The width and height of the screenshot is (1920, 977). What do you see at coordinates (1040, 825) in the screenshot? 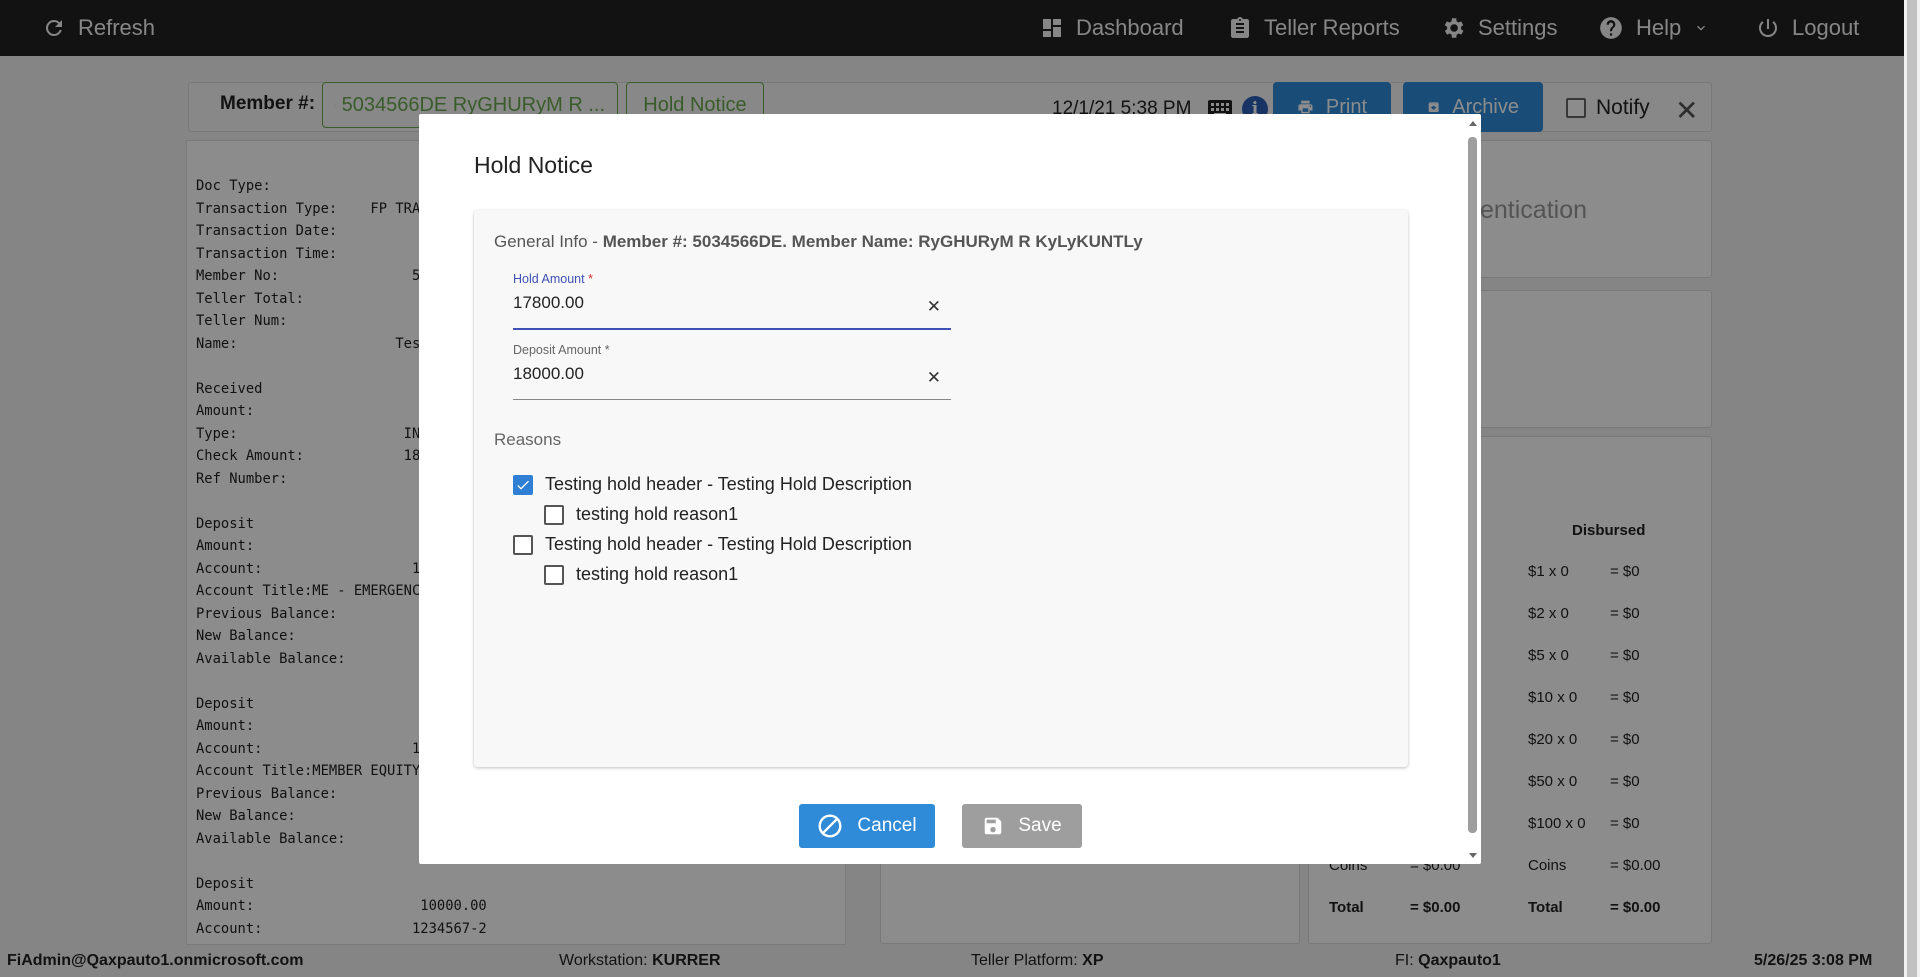
I see `save-label: Save` at bounding box center [1040, 825].